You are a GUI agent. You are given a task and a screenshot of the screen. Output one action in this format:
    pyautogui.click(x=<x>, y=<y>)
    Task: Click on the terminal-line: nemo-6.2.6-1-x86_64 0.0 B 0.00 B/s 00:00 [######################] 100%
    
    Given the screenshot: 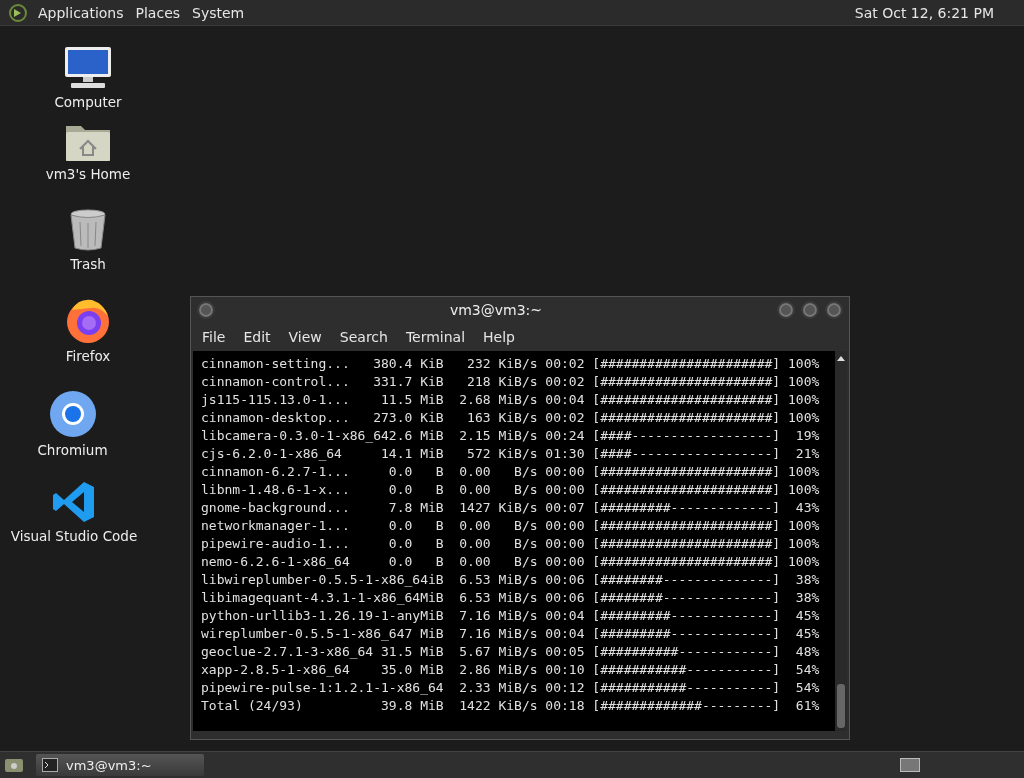 What is the action you would take?
    pyautogui.click(x=511, y=562)
    